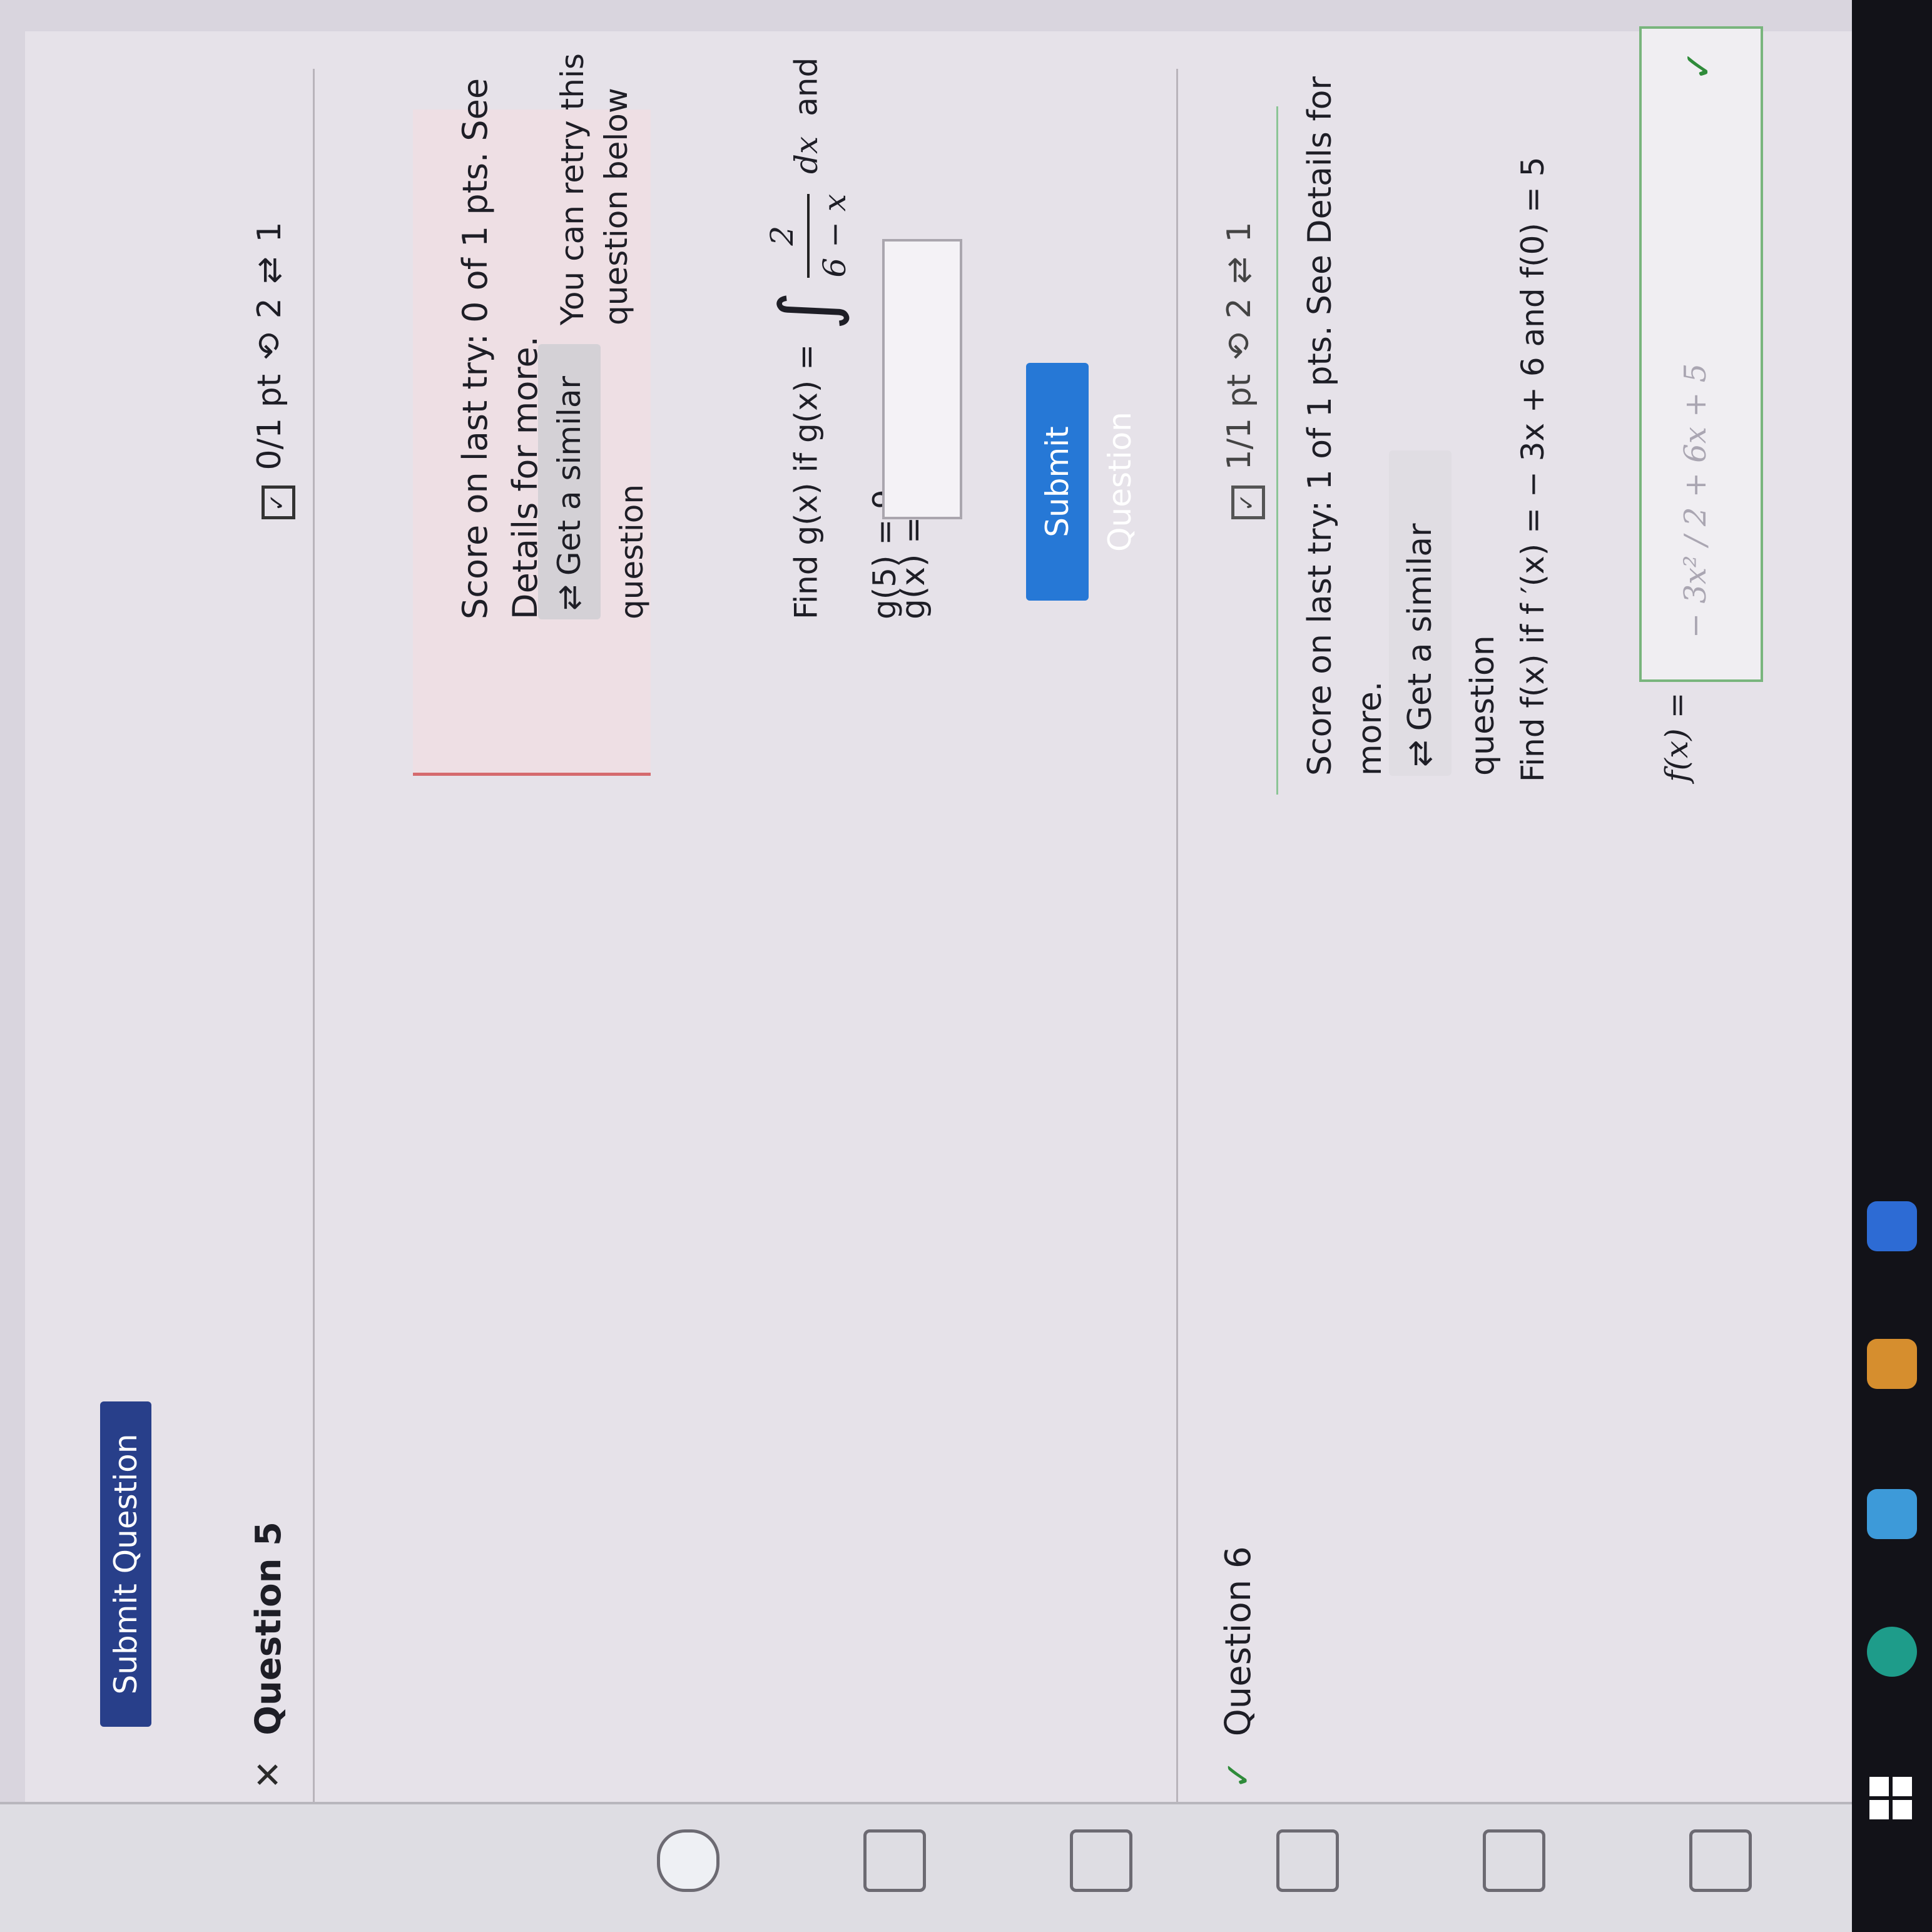 The image size is (1932, 1932). What do you see at coordinates (1892, 1364) in the screenshot?
I see `file-explorer-icon` at bounding box center [1892, 1364].